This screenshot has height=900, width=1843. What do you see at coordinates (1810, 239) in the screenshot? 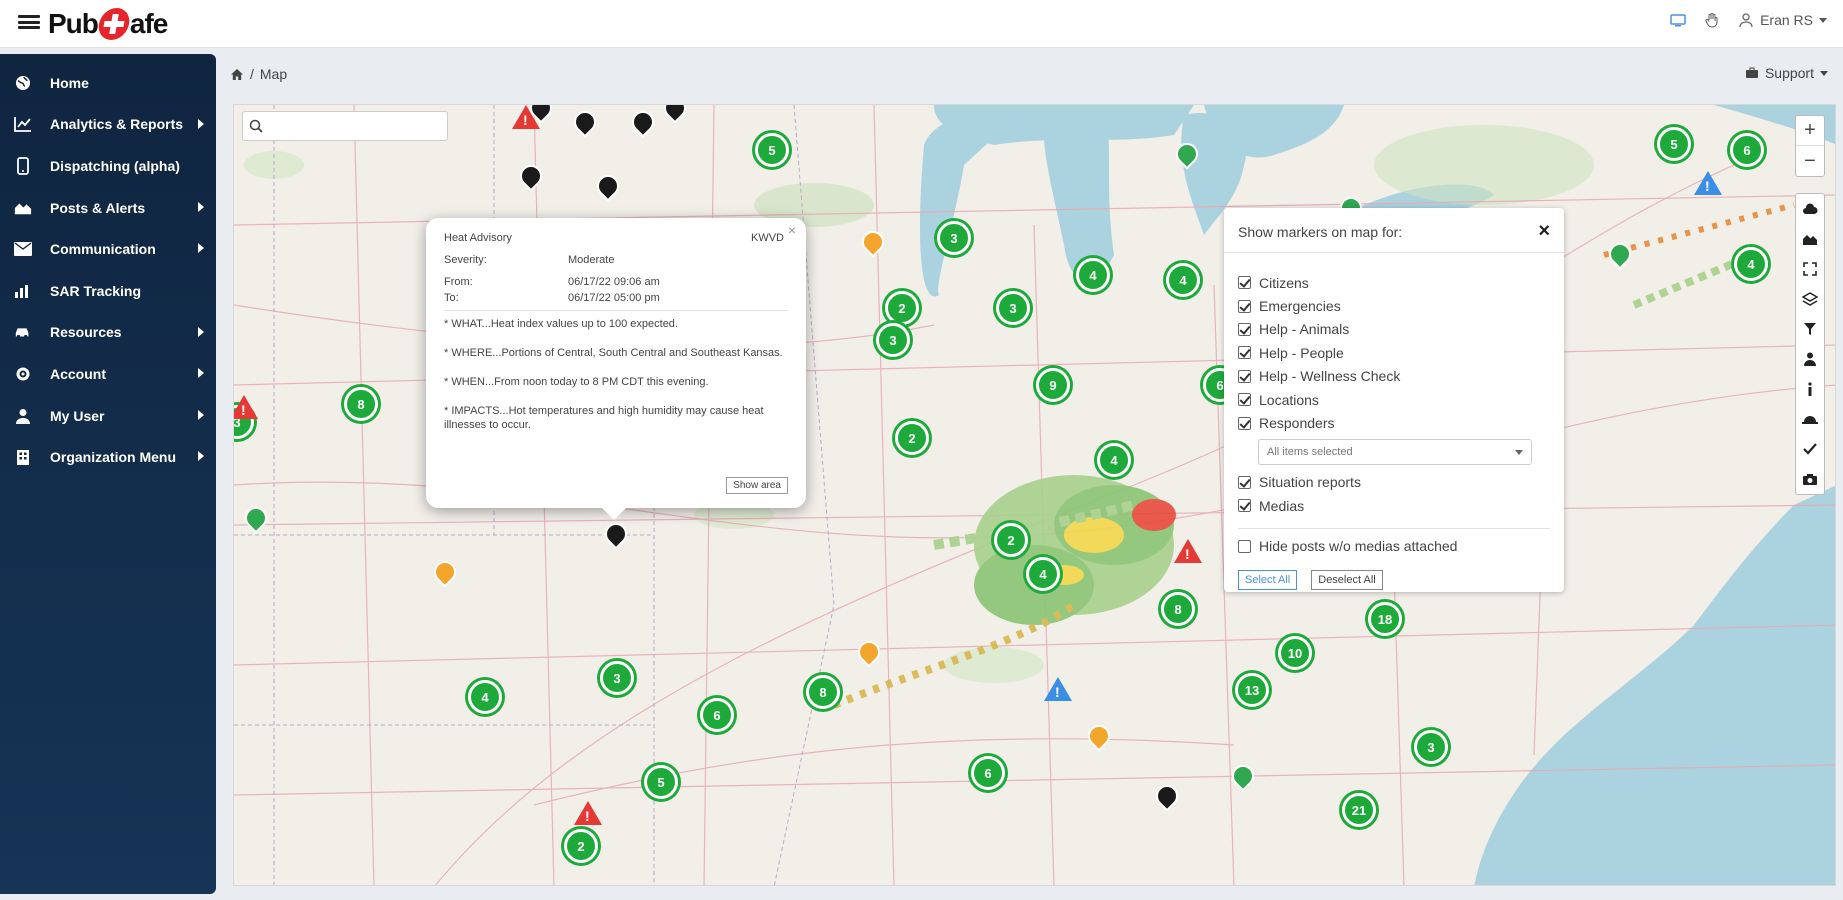
I see `houses-layer-icon` at bounding box center [1810, 239].